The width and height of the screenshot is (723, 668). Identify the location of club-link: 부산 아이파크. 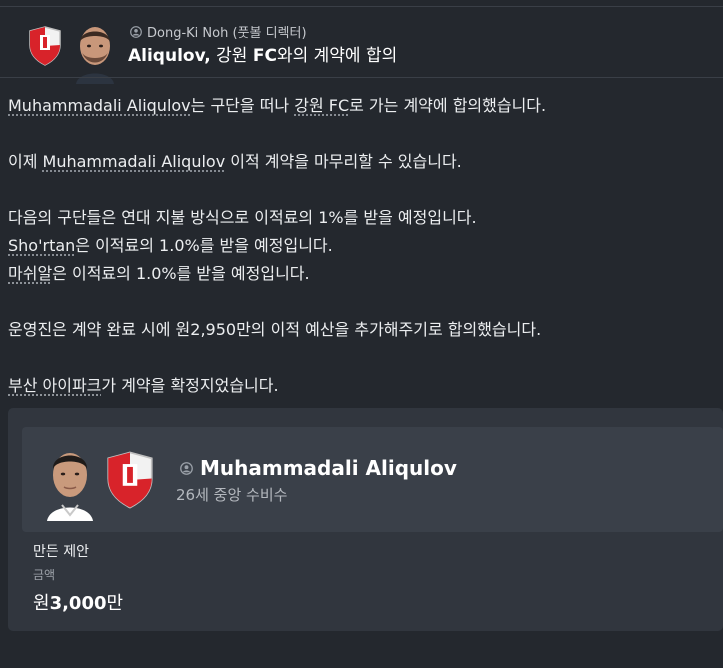
(54, 385).